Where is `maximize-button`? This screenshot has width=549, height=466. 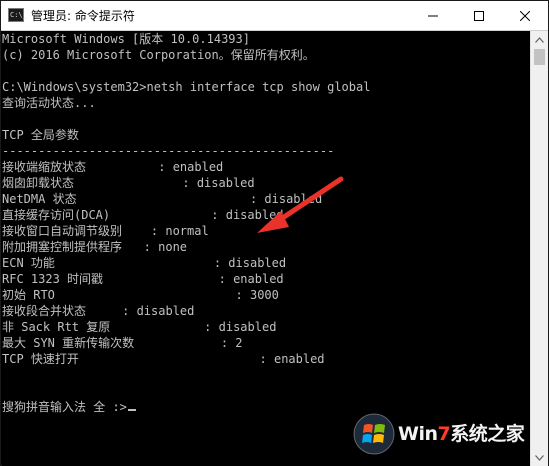 maximize-button is located at coordinates (479, 15).